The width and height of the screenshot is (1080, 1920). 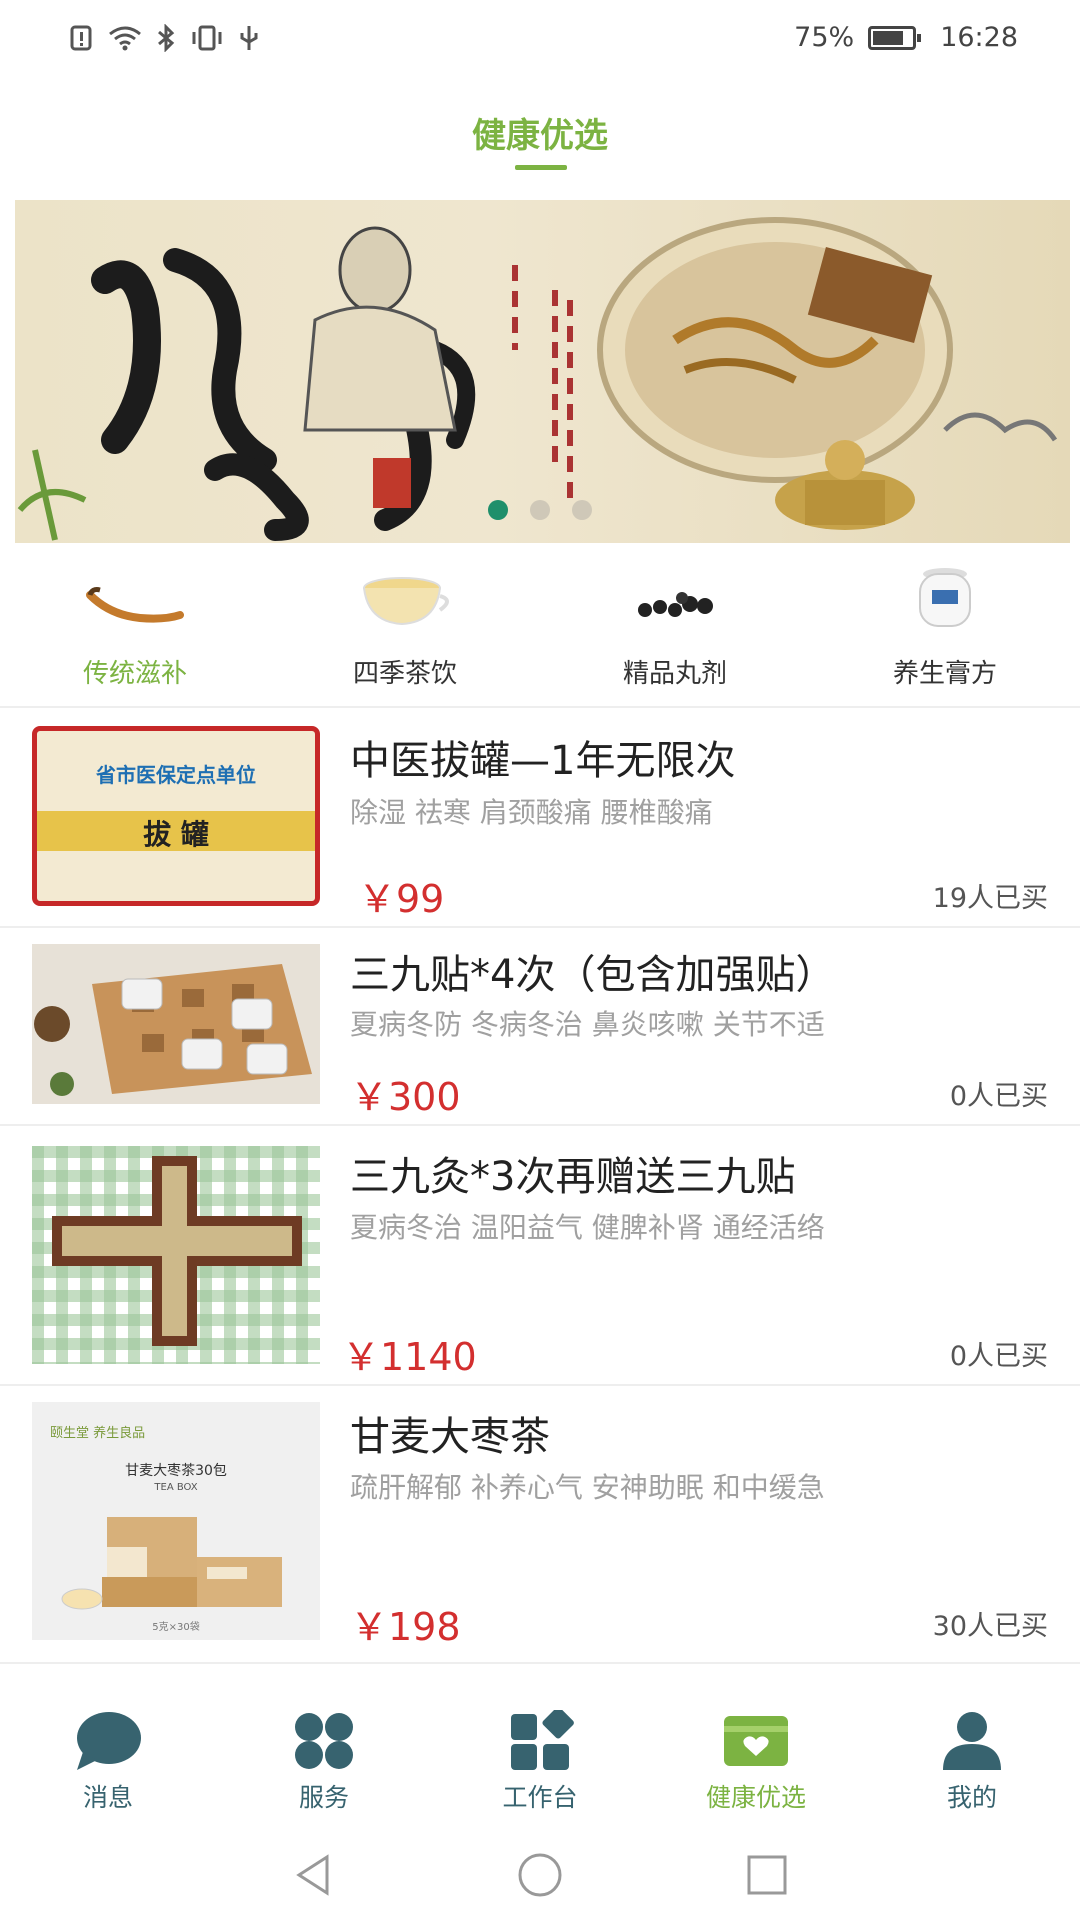 I want to click on message-icon, so click(x=109, y=1741).